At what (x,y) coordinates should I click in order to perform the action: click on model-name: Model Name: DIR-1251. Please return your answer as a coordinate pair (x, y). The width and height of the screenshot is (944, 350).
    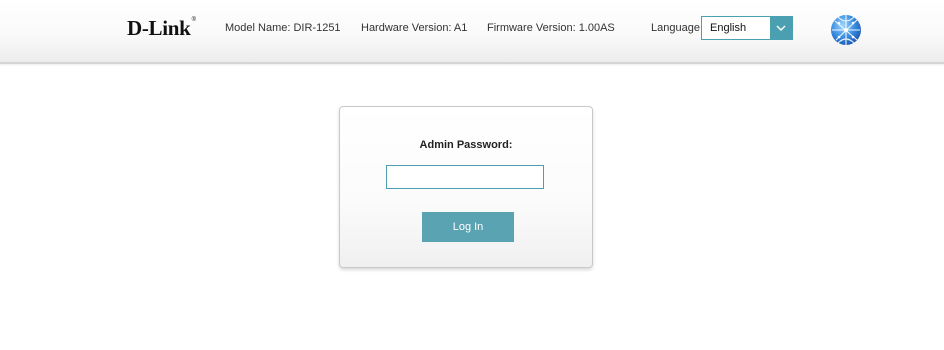
    Looking at the image, I should click on (283, 28).